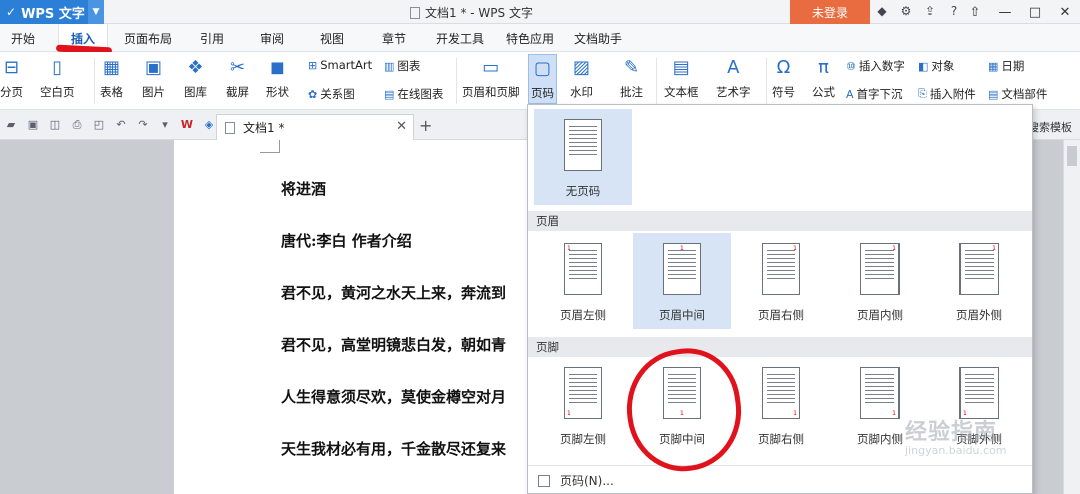 This screenshot has height=494, width=1080. Describe the element at coordinates (389, 94) in the screenshot. I see `online-chart-icon: ▤` at that location.